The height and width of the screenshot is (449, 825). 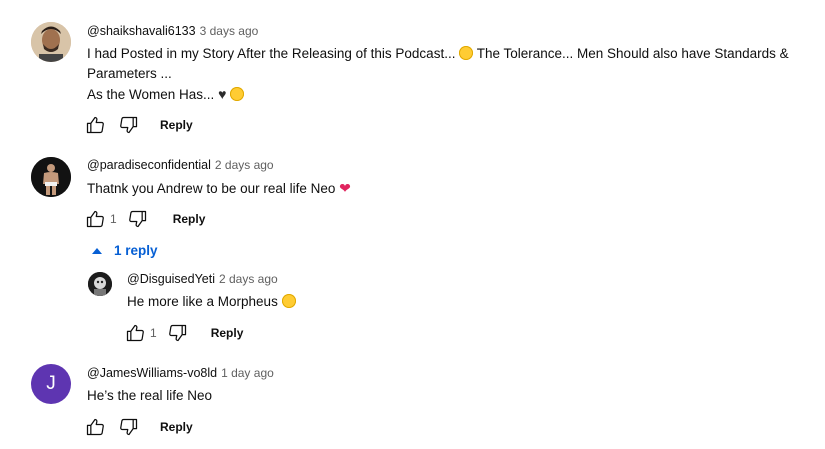 What do you see at coordinates (149, 165) in the screenshot?
I see `comment-author: @paradiseconfidential` at bounding box center [149, 165].